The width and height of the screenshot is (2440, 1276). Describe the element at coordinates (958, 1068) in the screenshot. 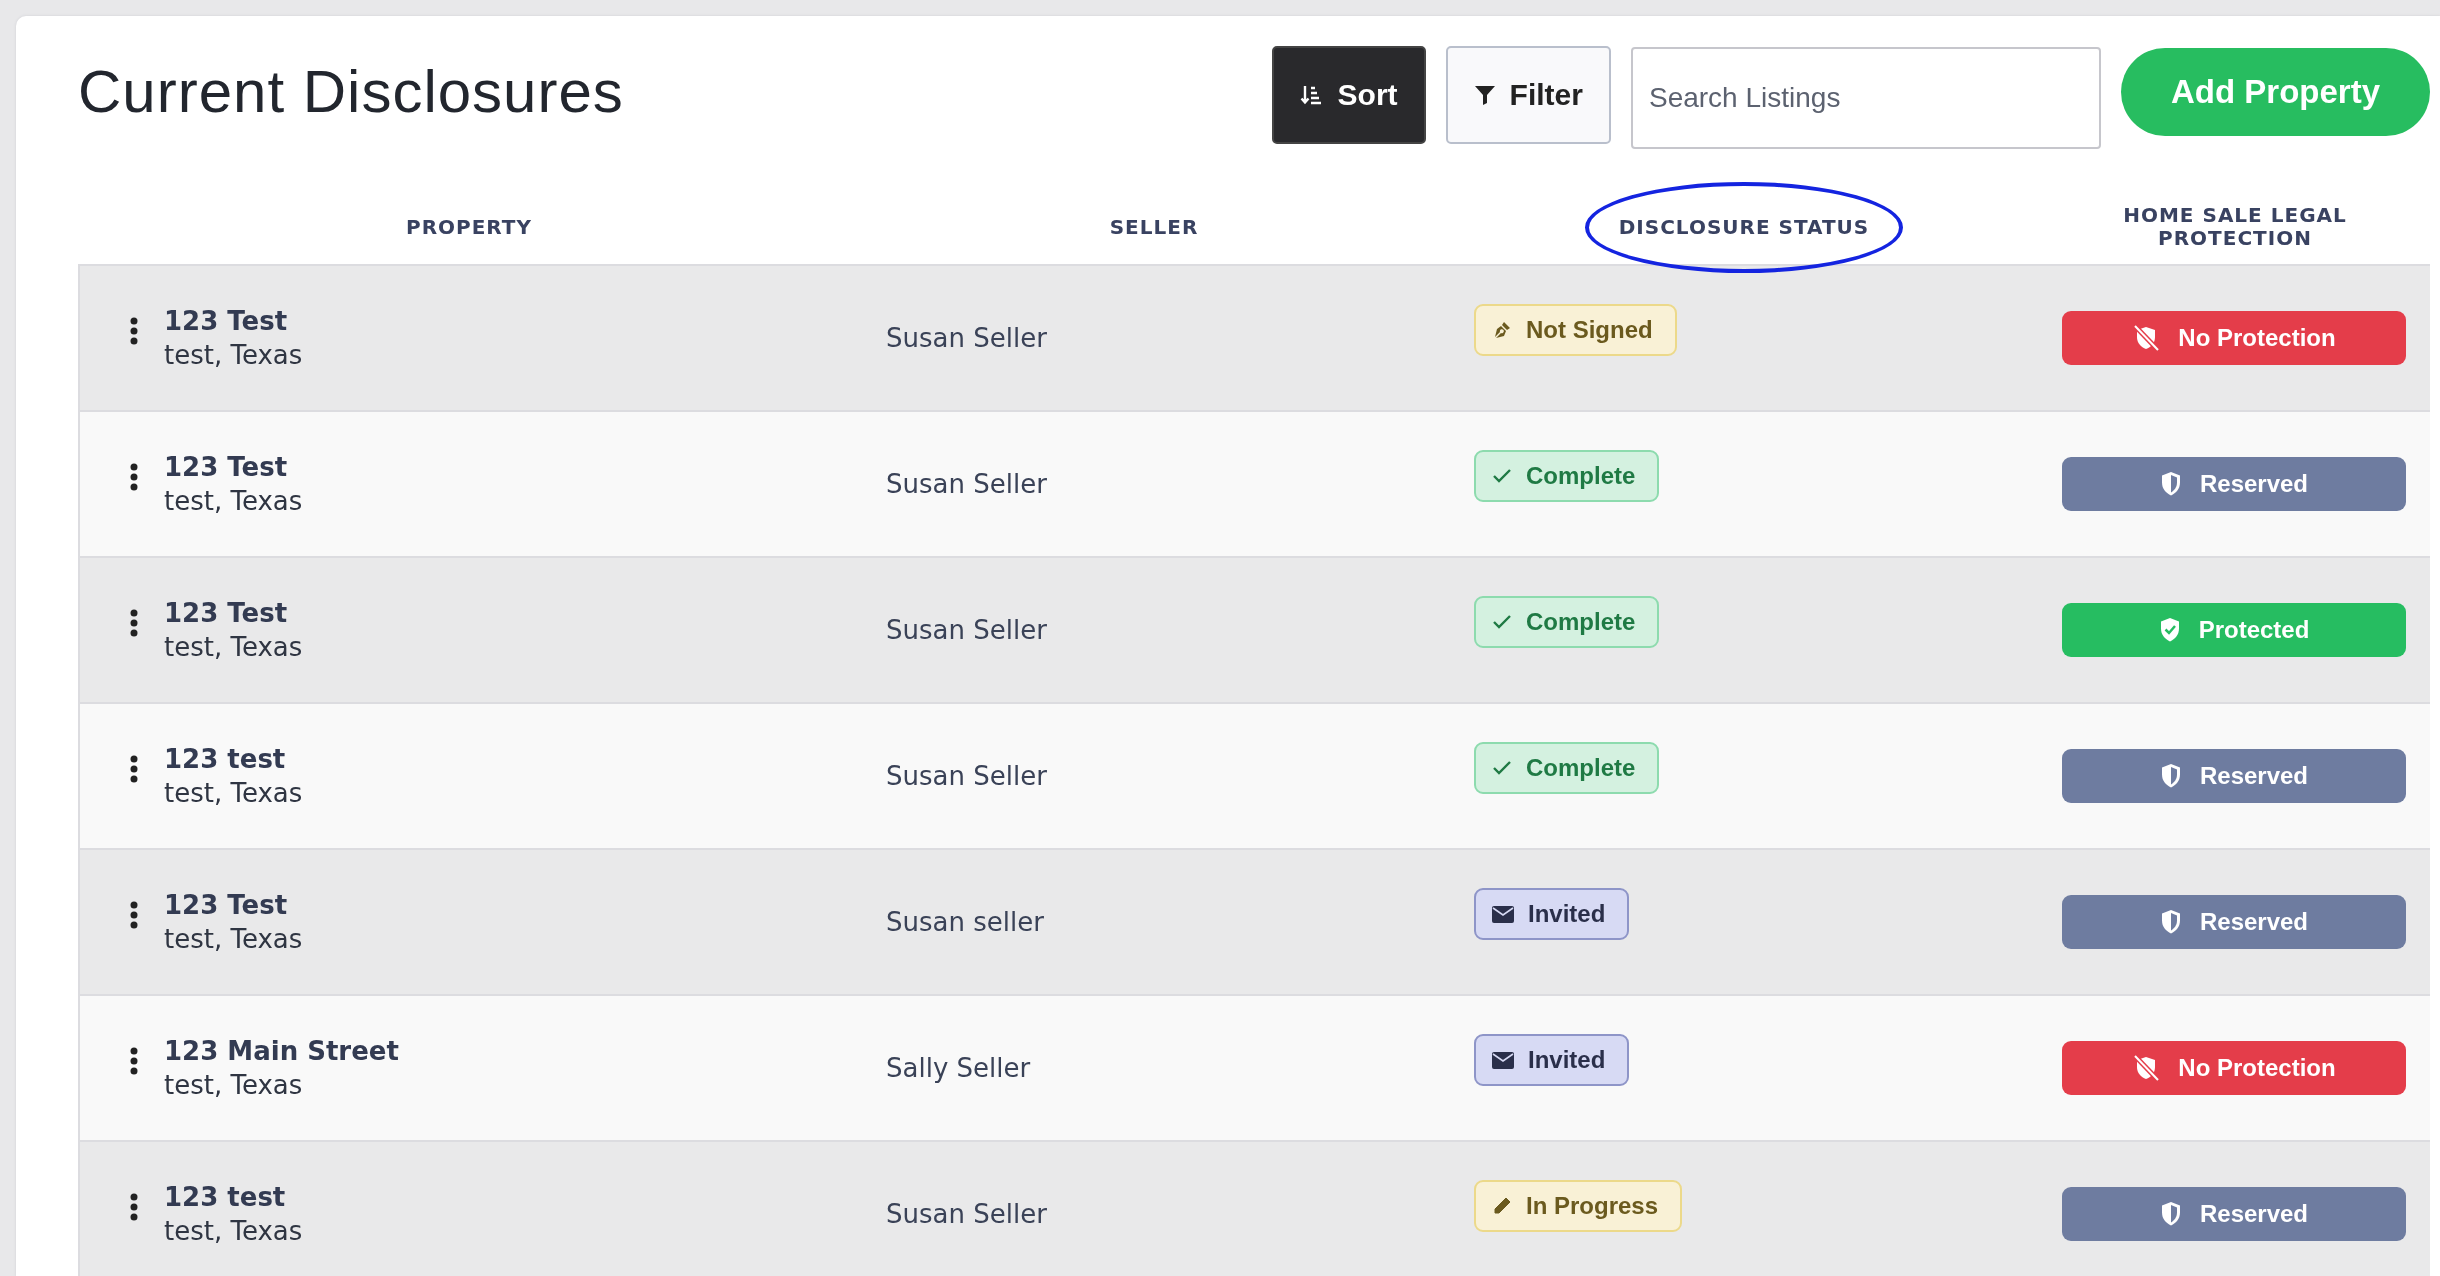

I see `seller-name: Sally Seller` at that location.